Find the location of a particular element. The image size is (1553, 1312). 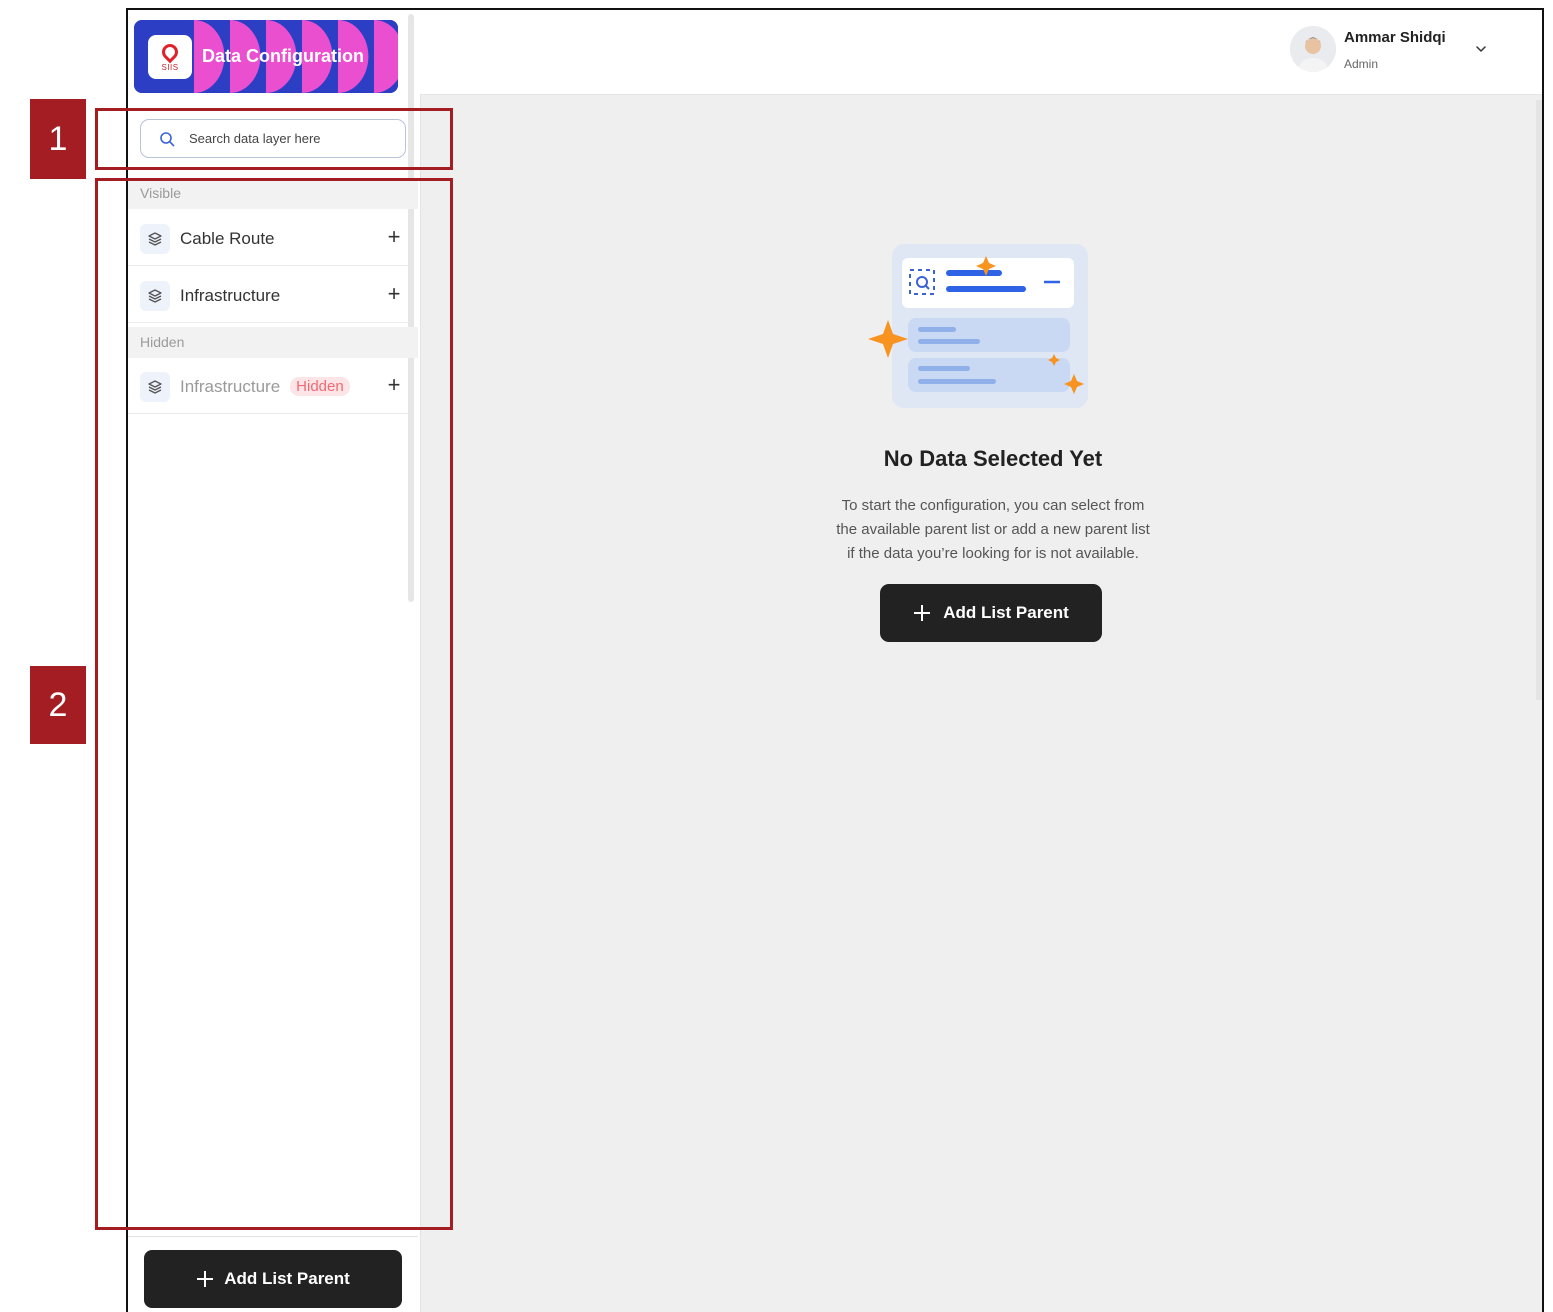

main-add-list-parent-button: Add List Parent is located at coordinates (991, 613).